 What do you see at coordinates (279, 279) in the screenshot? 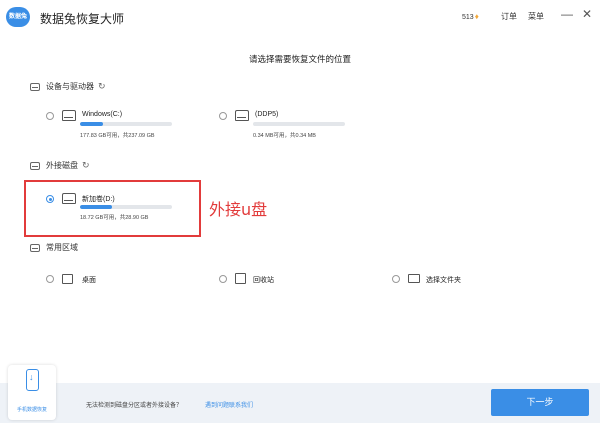
I see `location-recycle-bin: 回收站` at bounding box center [279, 279].